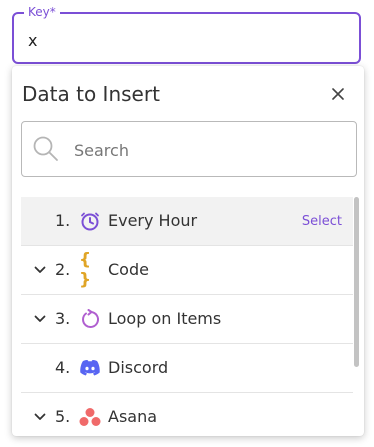 This screenshot has width=374, height=447. Describe the element at coordinates (356, 282) in the screenshot. I see `list-scrollbar` at that location.